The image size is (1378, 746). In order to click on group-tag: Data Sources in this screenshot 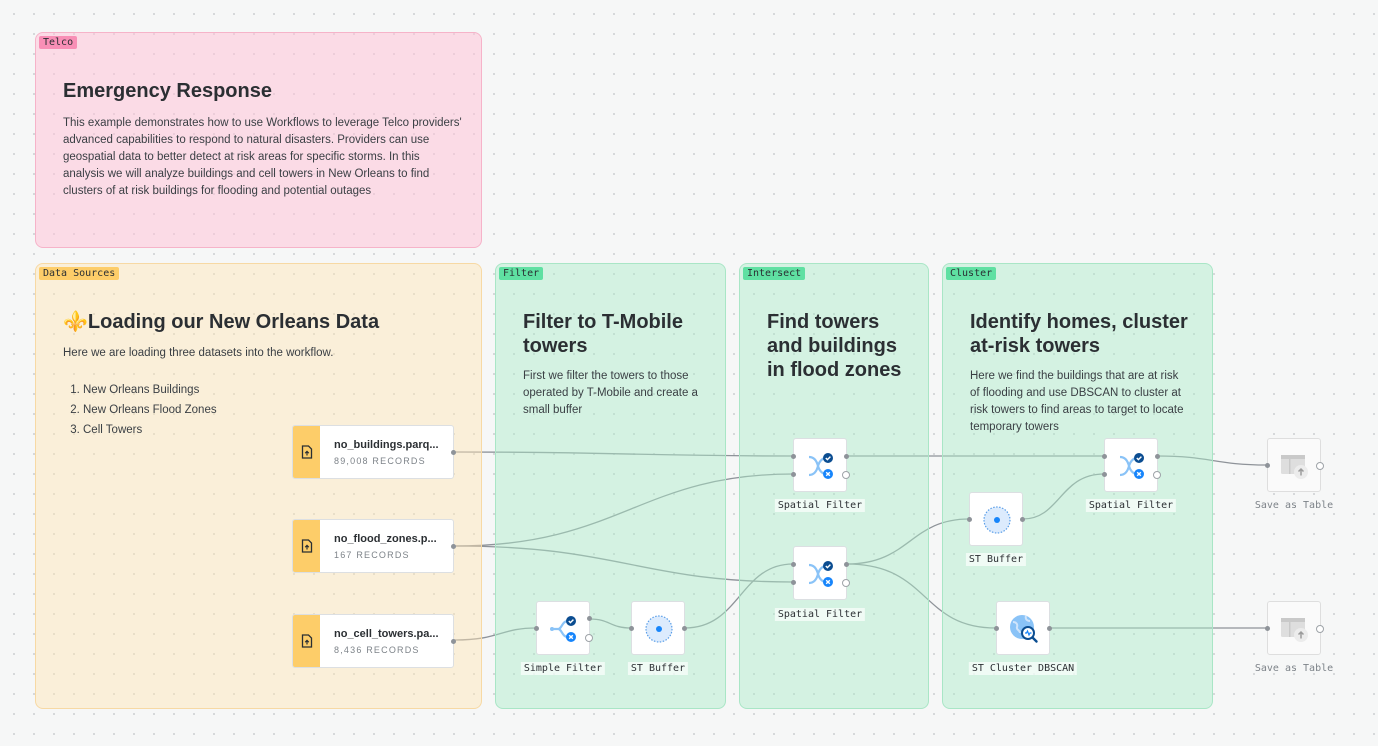, I will do `click(79, 273)`.